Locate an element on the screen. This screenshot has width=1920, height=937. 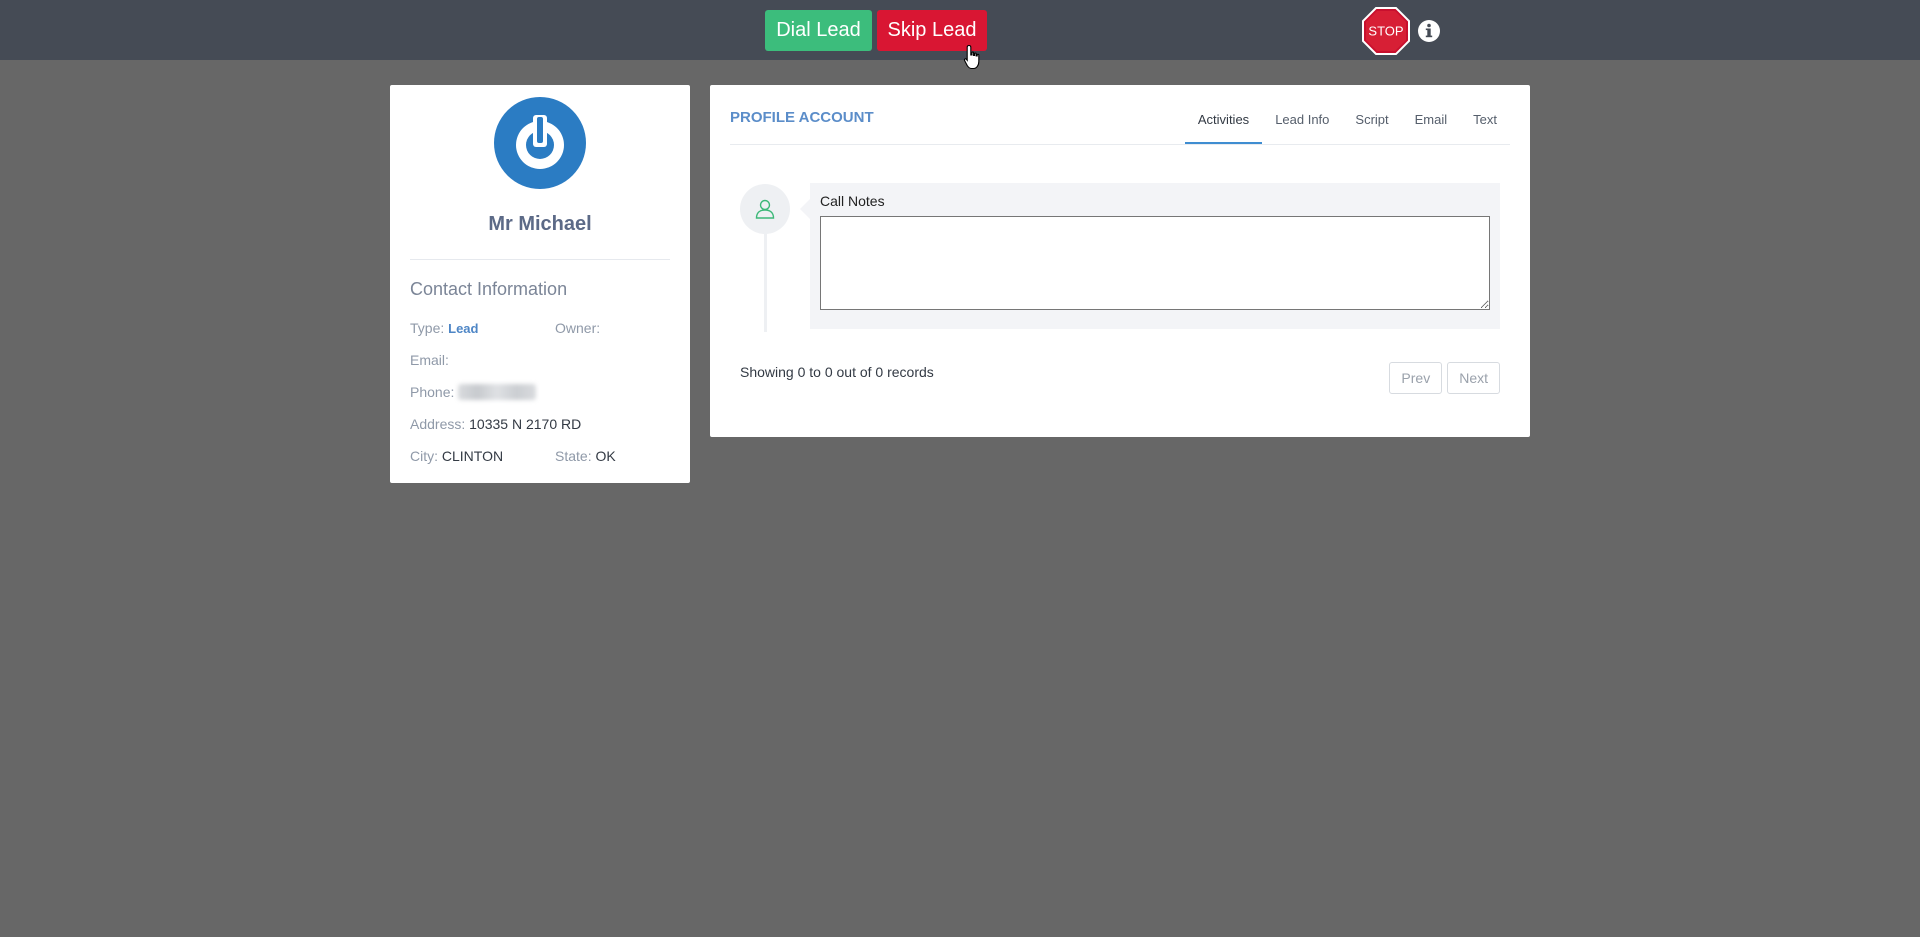
city-field: City: CLINTON is located at coordinates (456, 456).